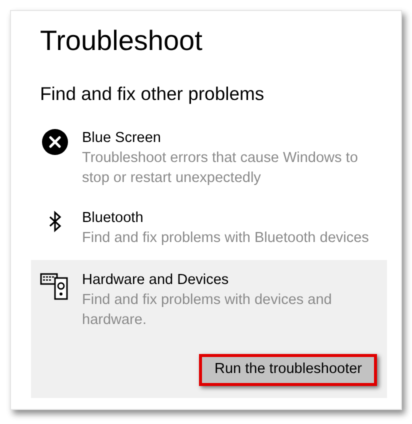  What do you see at coordinates (55, 142) in the screenshot?
I see `error-icon` at bounding box center [55, 142].